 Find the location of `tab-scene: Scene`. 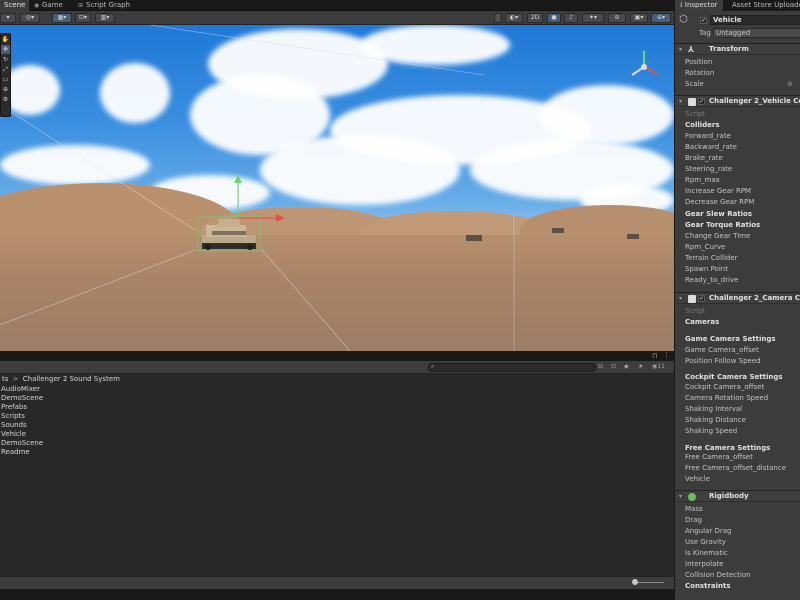

tab-scene: Scene is located at coordinates (15, 5).